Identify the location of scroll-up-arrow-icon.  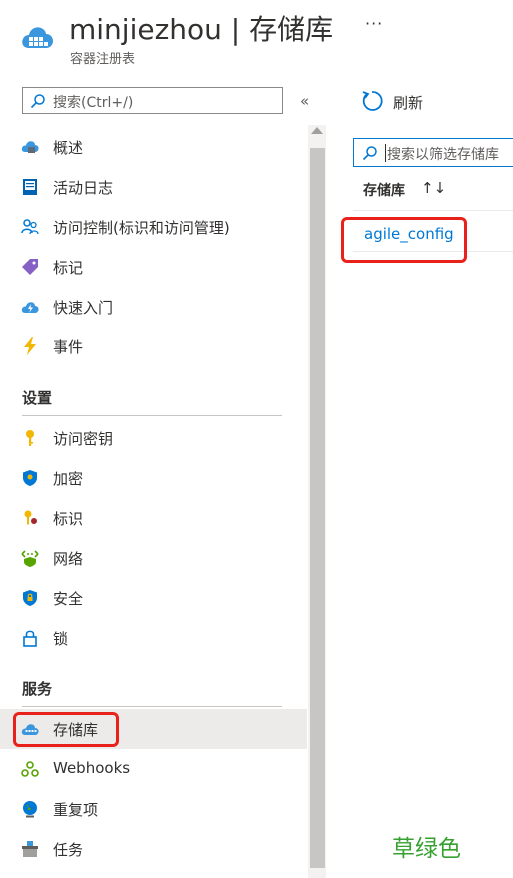
(317, 130).